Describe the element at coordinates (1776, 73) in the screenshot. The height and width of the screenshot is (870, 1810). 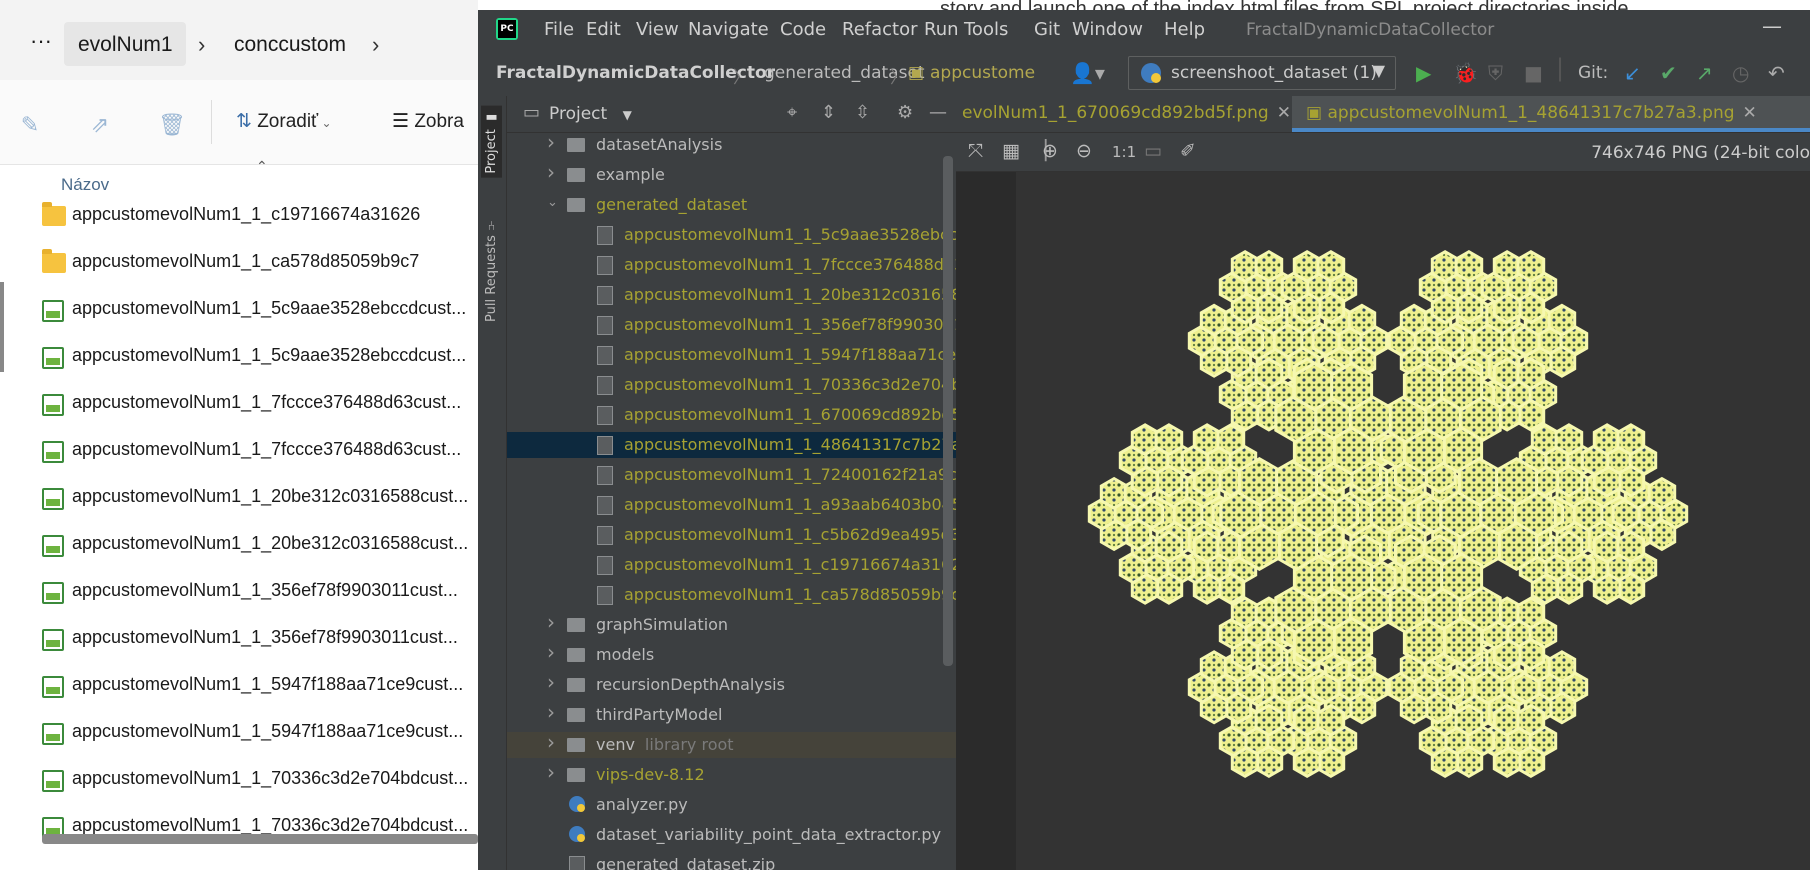
I see `rollback-icon: ↶` at that location.